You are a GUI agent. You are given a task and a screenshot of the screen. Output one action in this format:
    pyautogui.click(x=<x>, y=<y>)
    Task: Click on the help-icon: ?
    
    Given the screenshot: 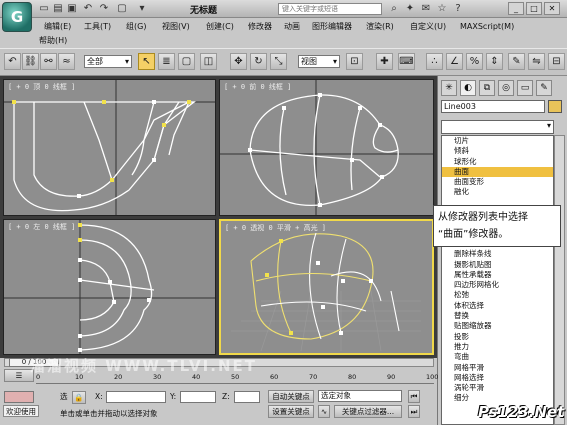 What is the action you would take?
    pyautogui.click(x=458, y=9)
    